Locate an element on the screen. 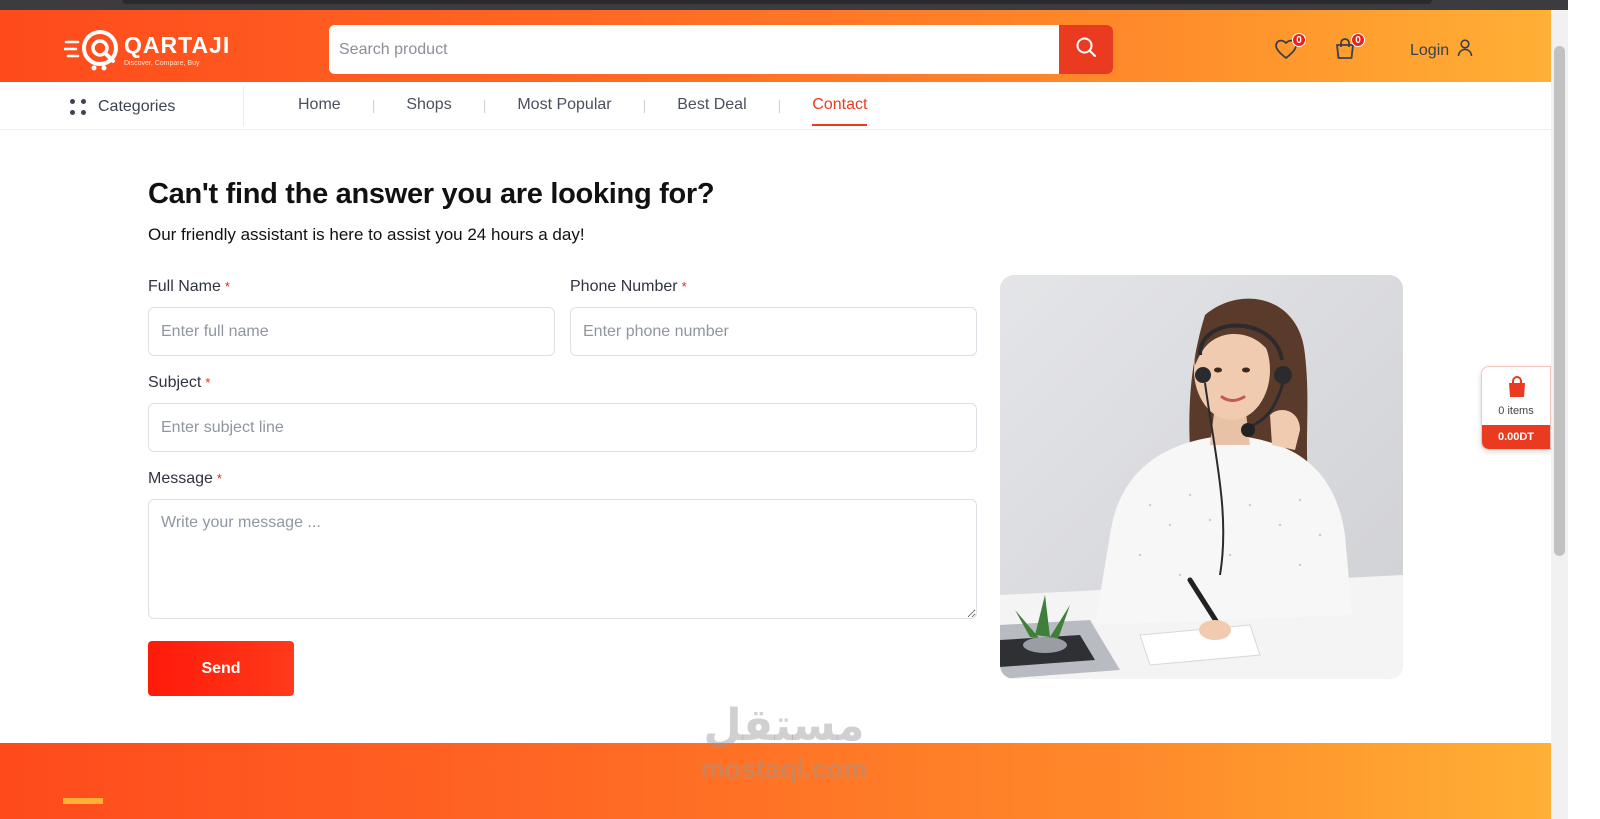  scrollbar-thumb is located at coordinates (1559, 301).